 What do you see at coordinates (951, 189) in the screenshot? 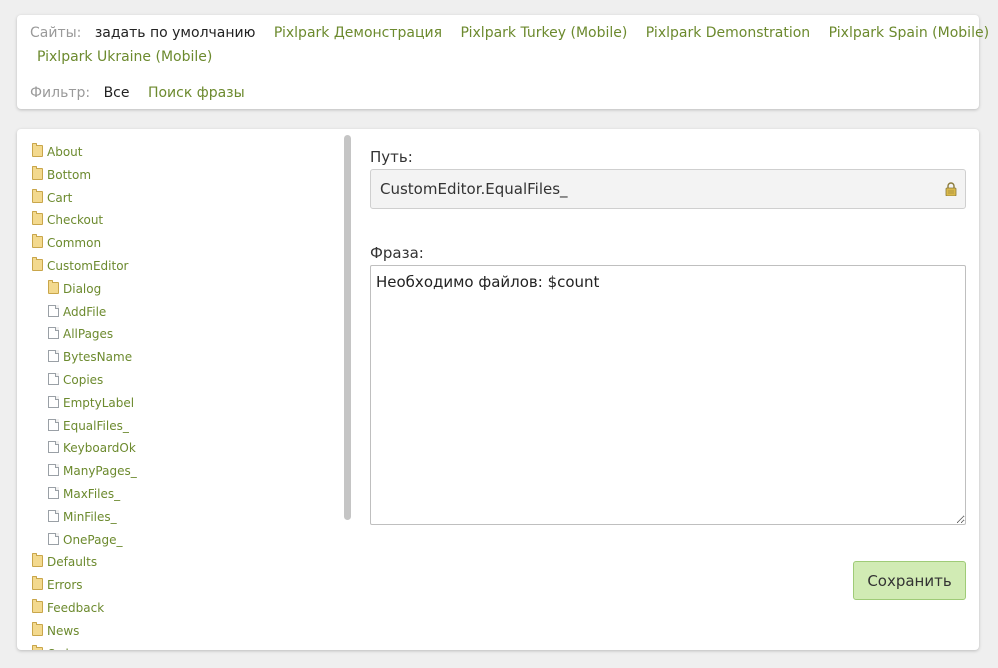
I see `lock-icon` at bounding box center [951, 189].